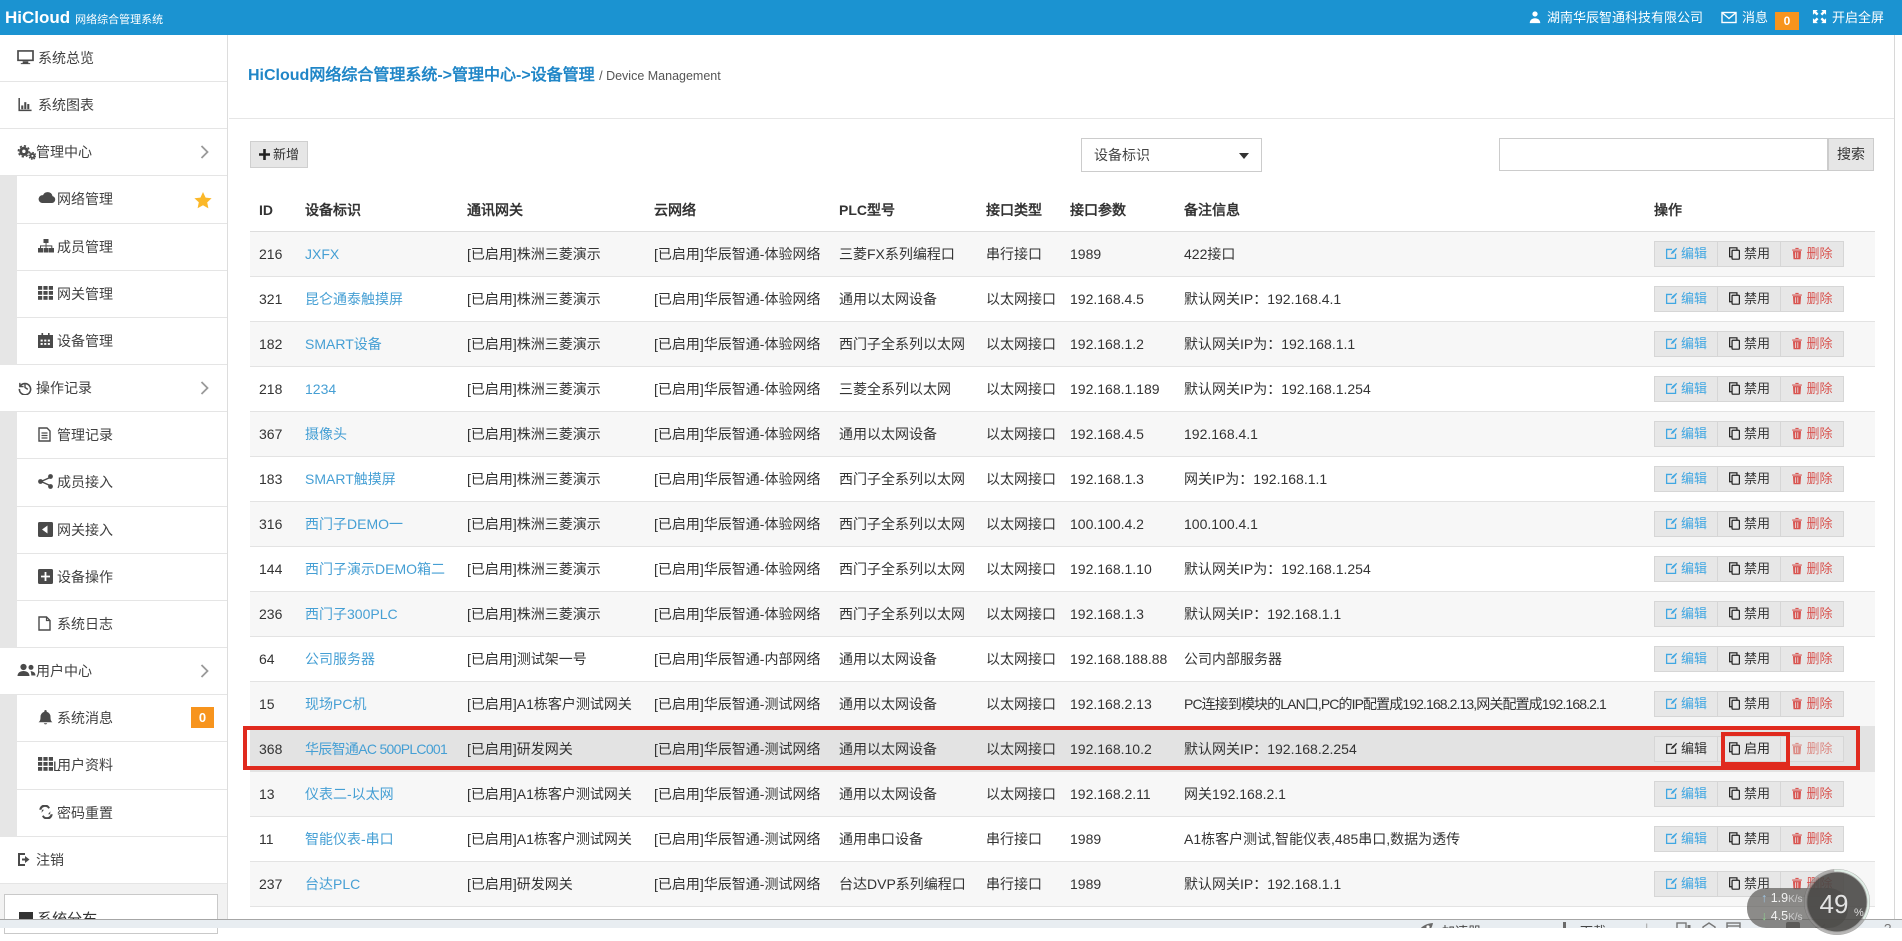 Image resolution: width=1902 pixels, height=941 pixels. I want to click on svg-text: 49, so click(1834, 904).